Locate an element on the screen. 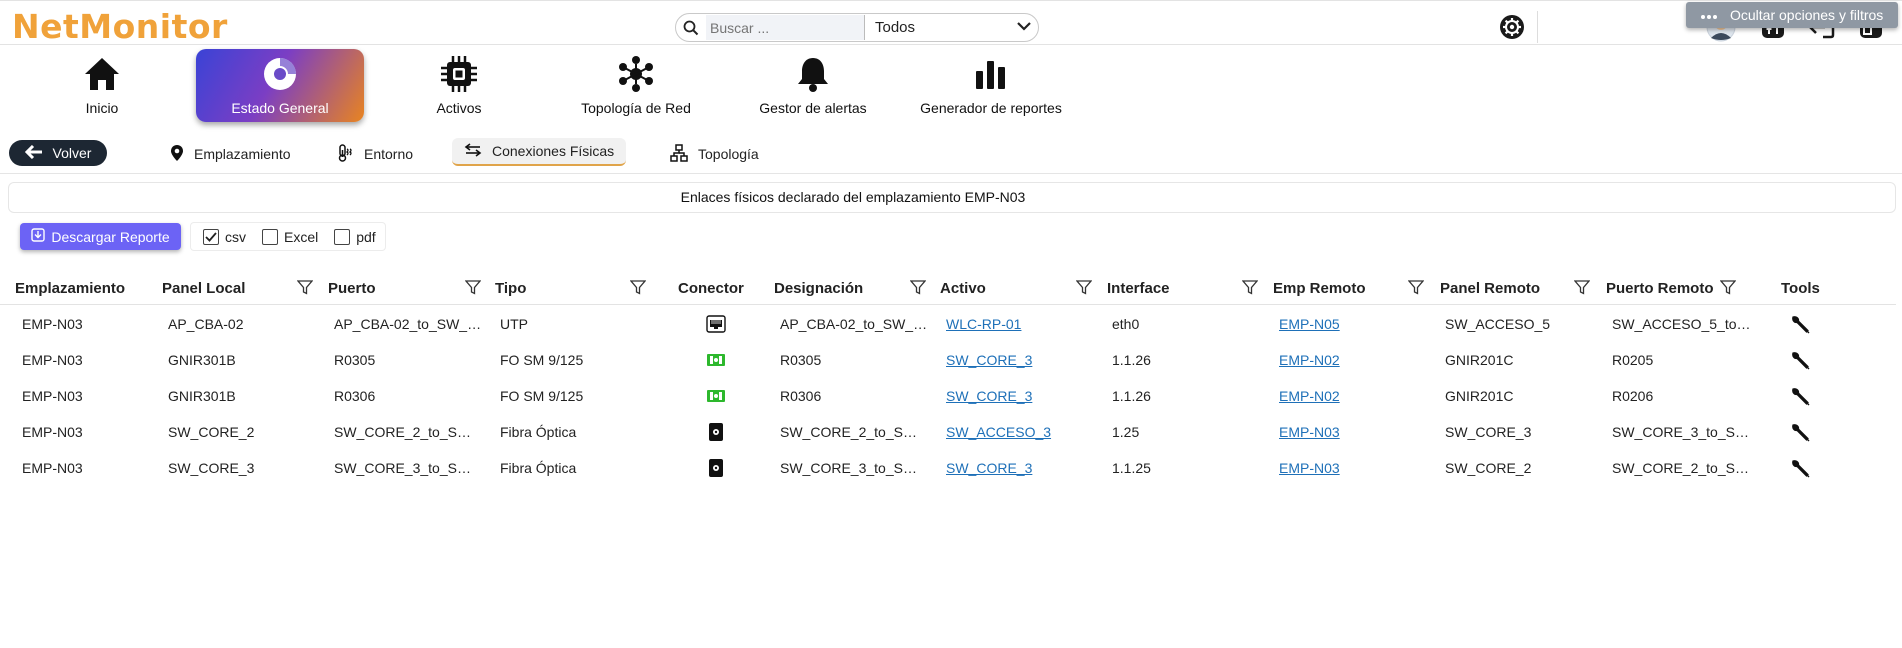  col-puerto-remoto-header: Puerto Remoto is located at coordinates (1660, 288).